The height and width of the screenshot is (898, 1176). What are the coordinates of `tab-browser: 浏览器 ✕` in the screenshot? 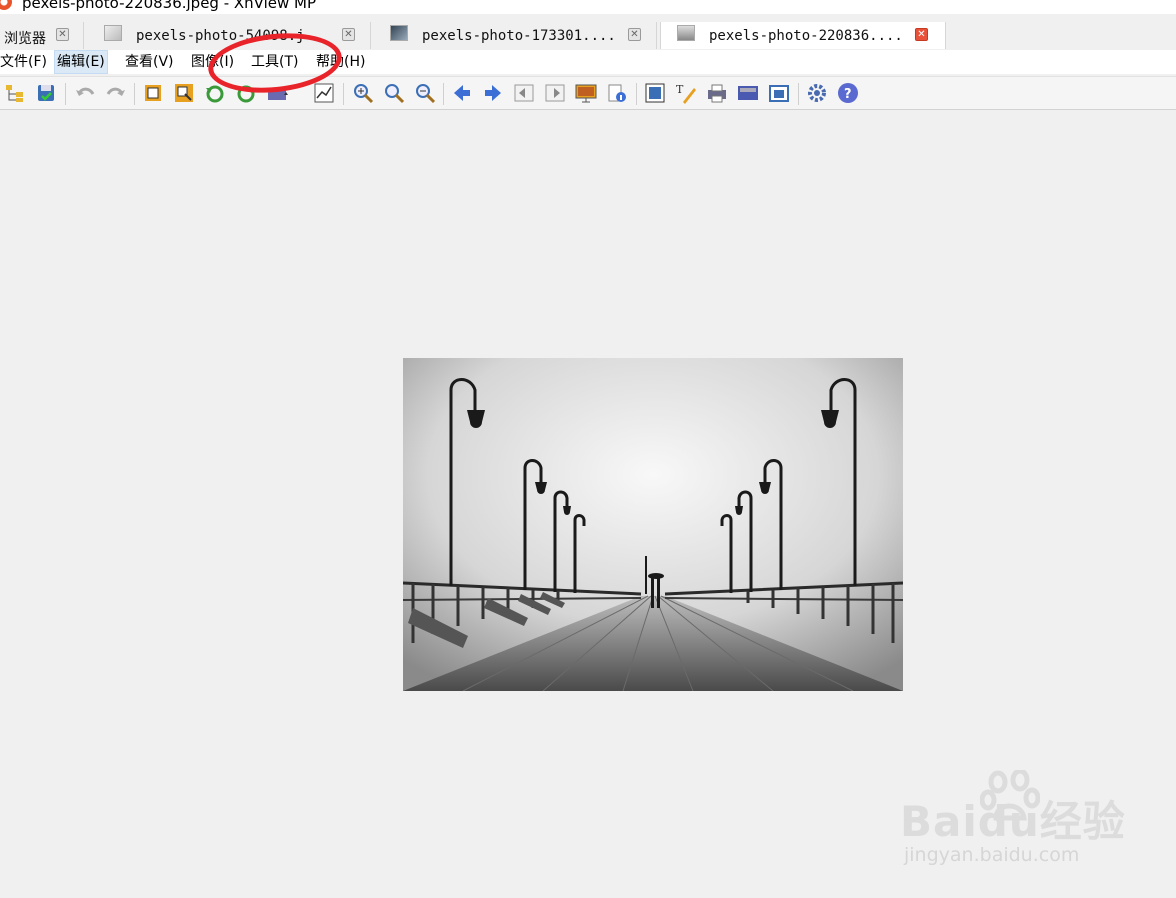 It's located at (42, 35).